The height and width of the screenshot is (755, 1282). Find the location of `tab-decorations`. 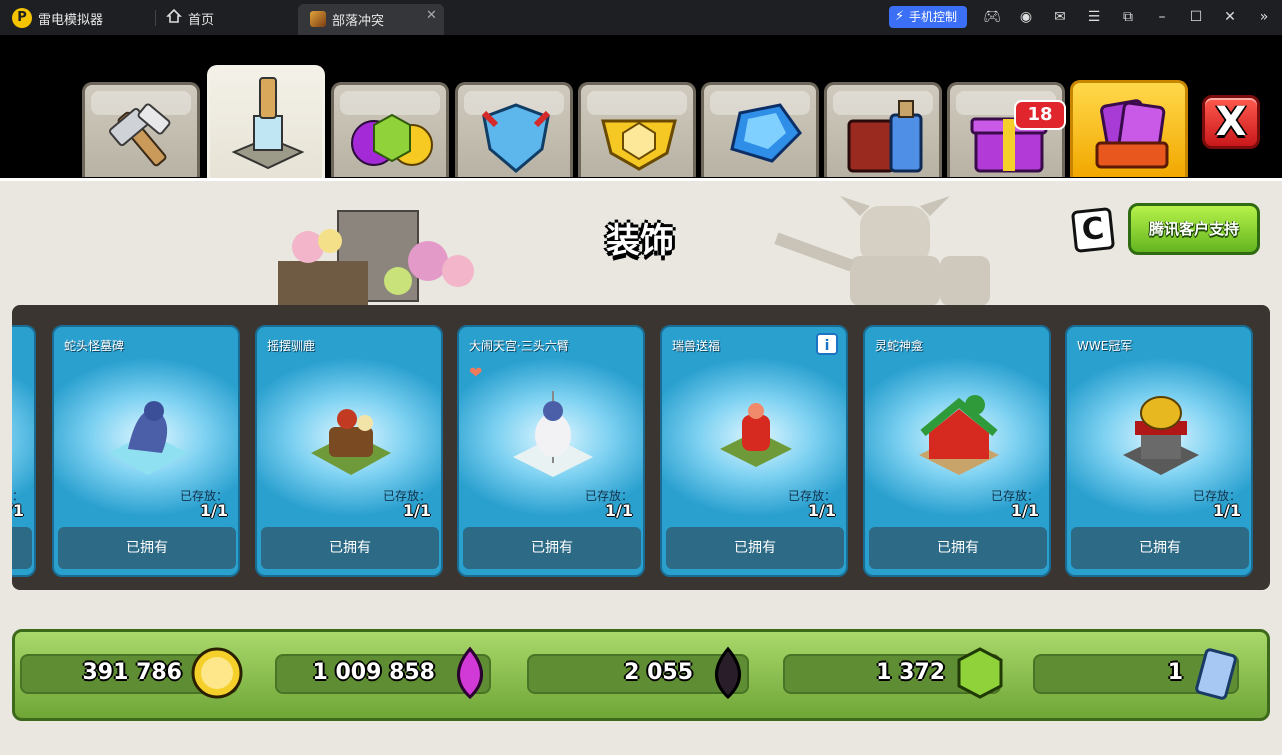

tab-decorations is located at coordinates (266, 122).